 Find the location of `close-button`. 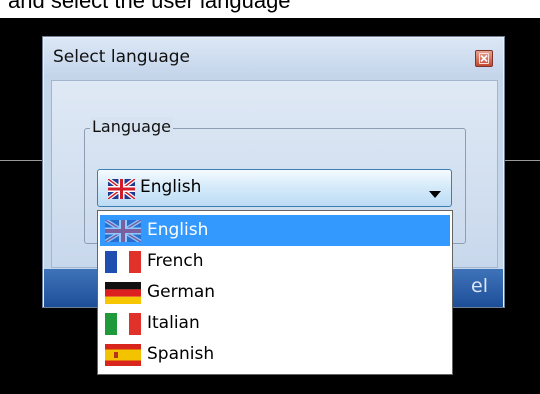

close-button is located at coordinates (484, 58).